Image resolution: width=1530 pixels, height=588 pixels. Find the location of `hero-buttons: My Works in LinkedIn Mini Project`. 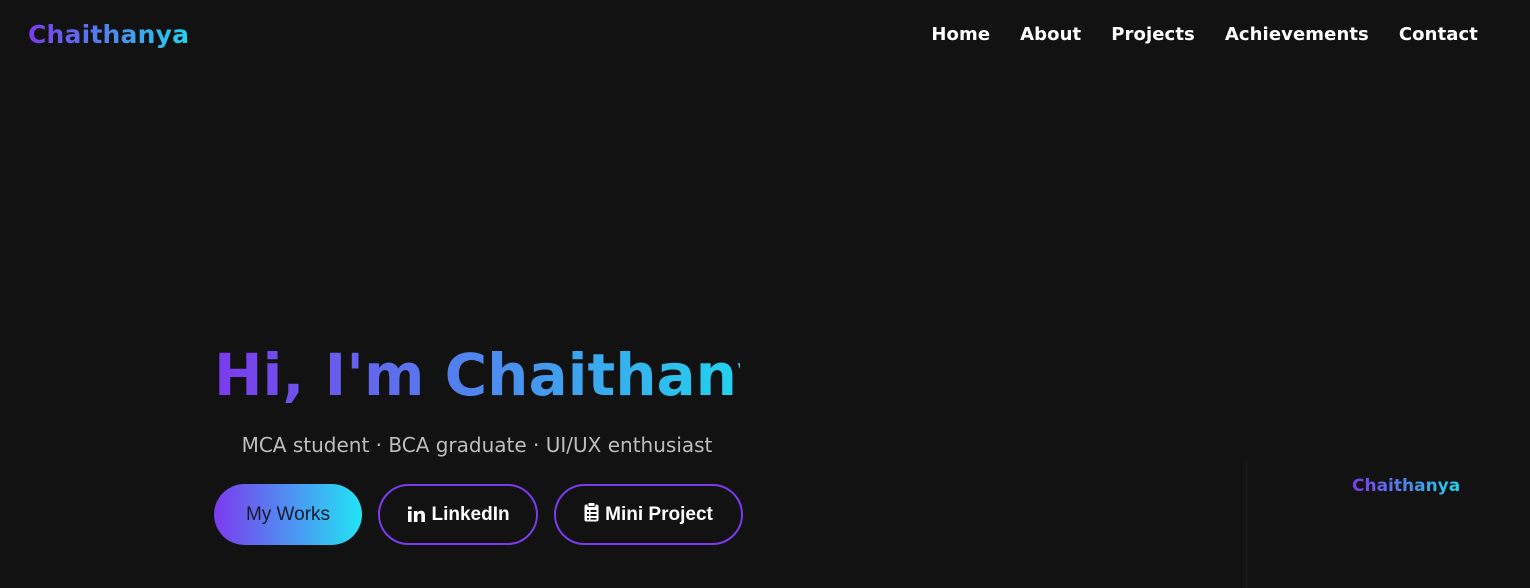

hero-buttons: My Works in LinkedIn Mini Project is located at coordinates (478, 514).